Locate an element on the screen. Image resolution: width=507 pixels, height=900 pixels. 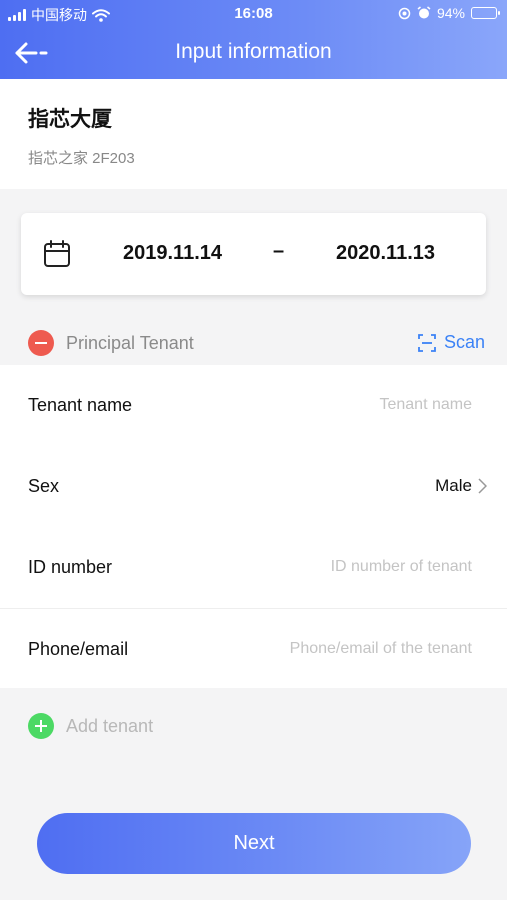
tenant-name-input is located at coordinates (342, 405).